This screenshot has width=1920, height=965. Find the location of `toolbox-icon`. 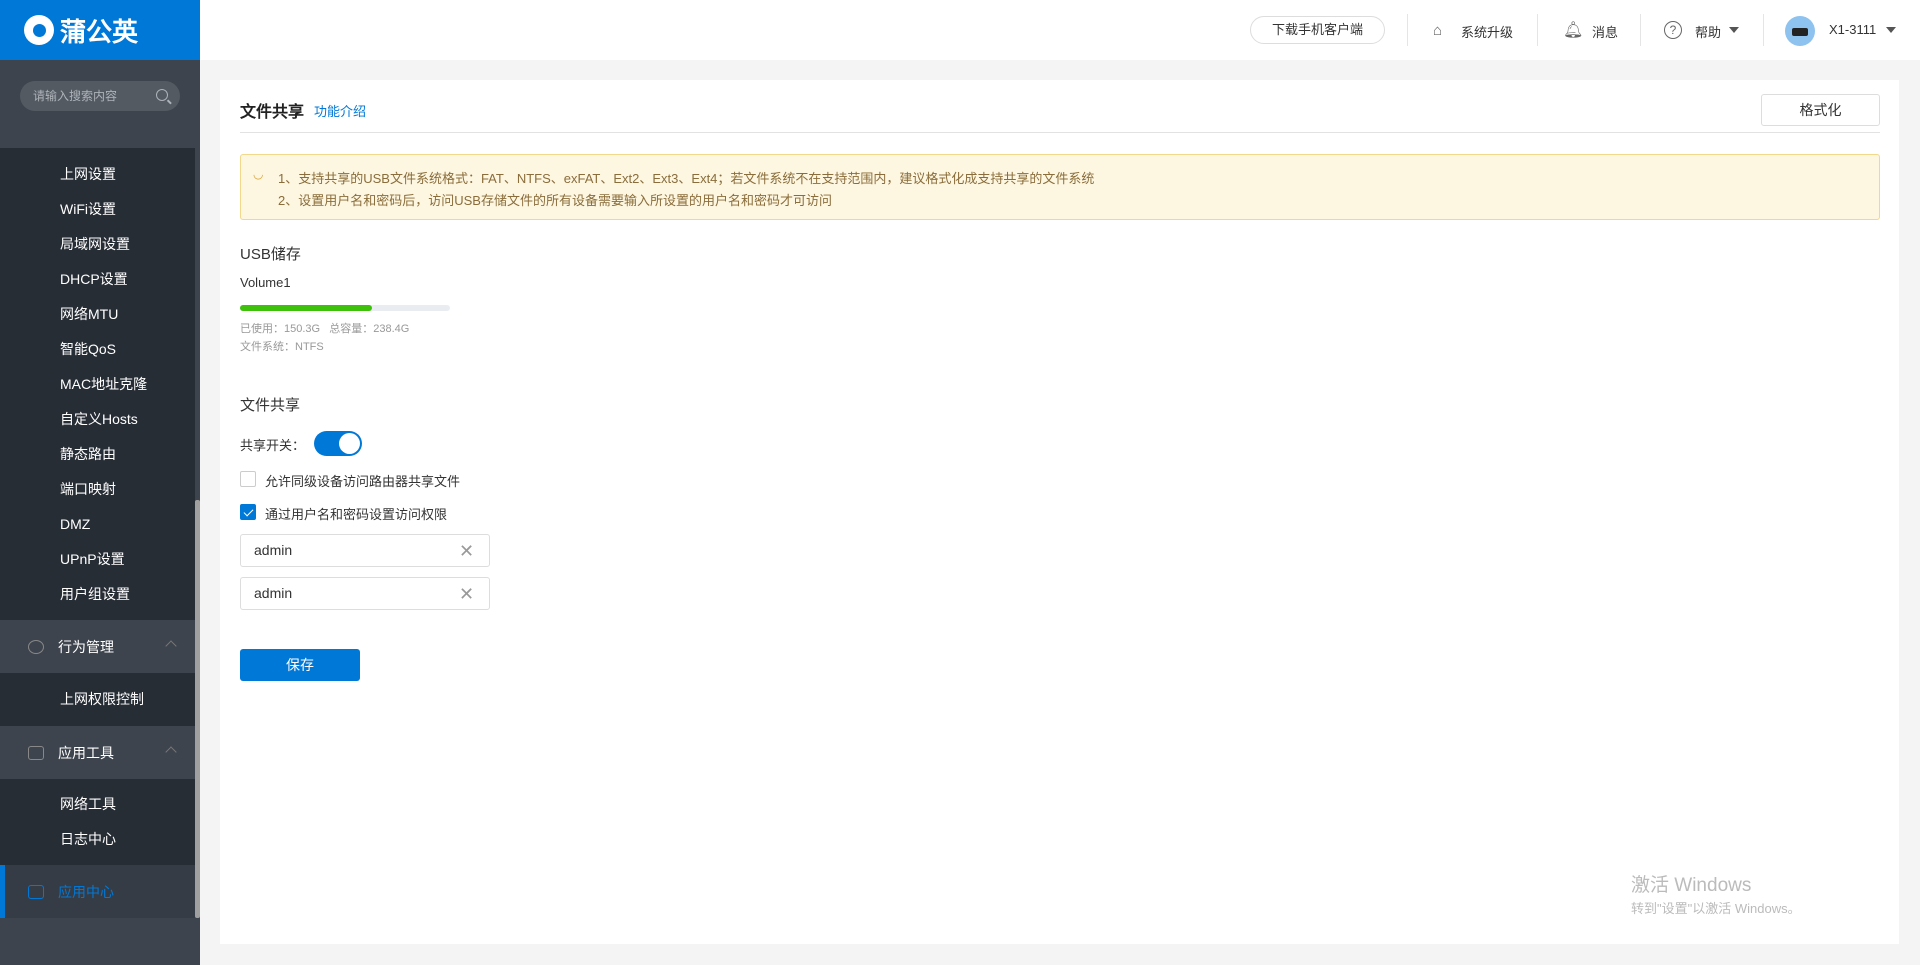

toolbox-icon is located at coordinates (36, 752).